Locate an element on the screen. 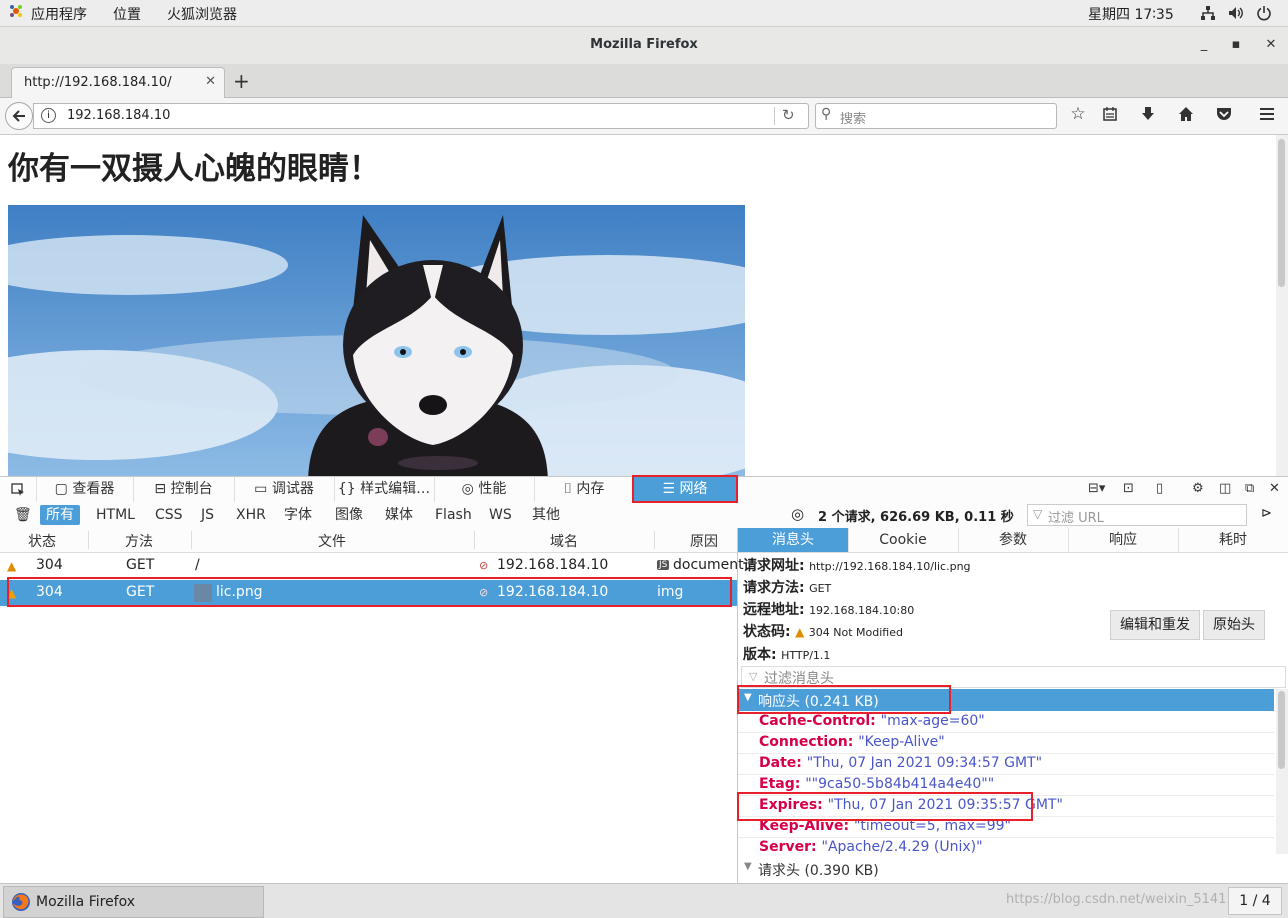 The height and width of the screenshot is (918, 1288). back-button is located at coordinates (19, 116).